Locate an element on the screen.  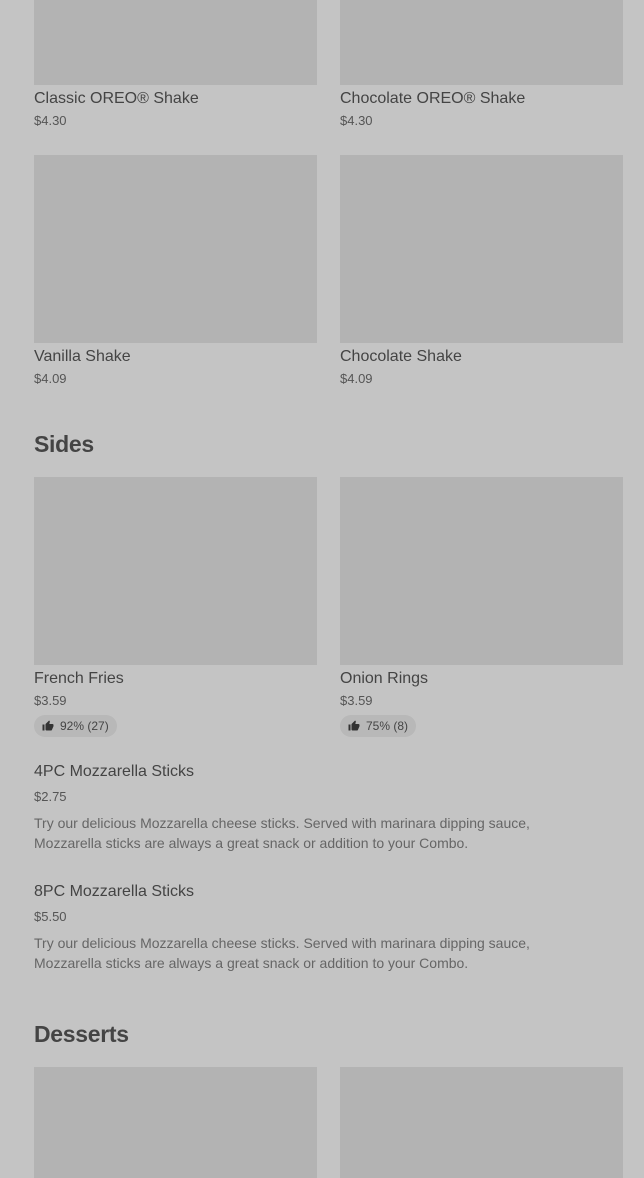
menu-item-card: Chocolate OREO® Shake $4.30 is located at coordinates (481, 64).